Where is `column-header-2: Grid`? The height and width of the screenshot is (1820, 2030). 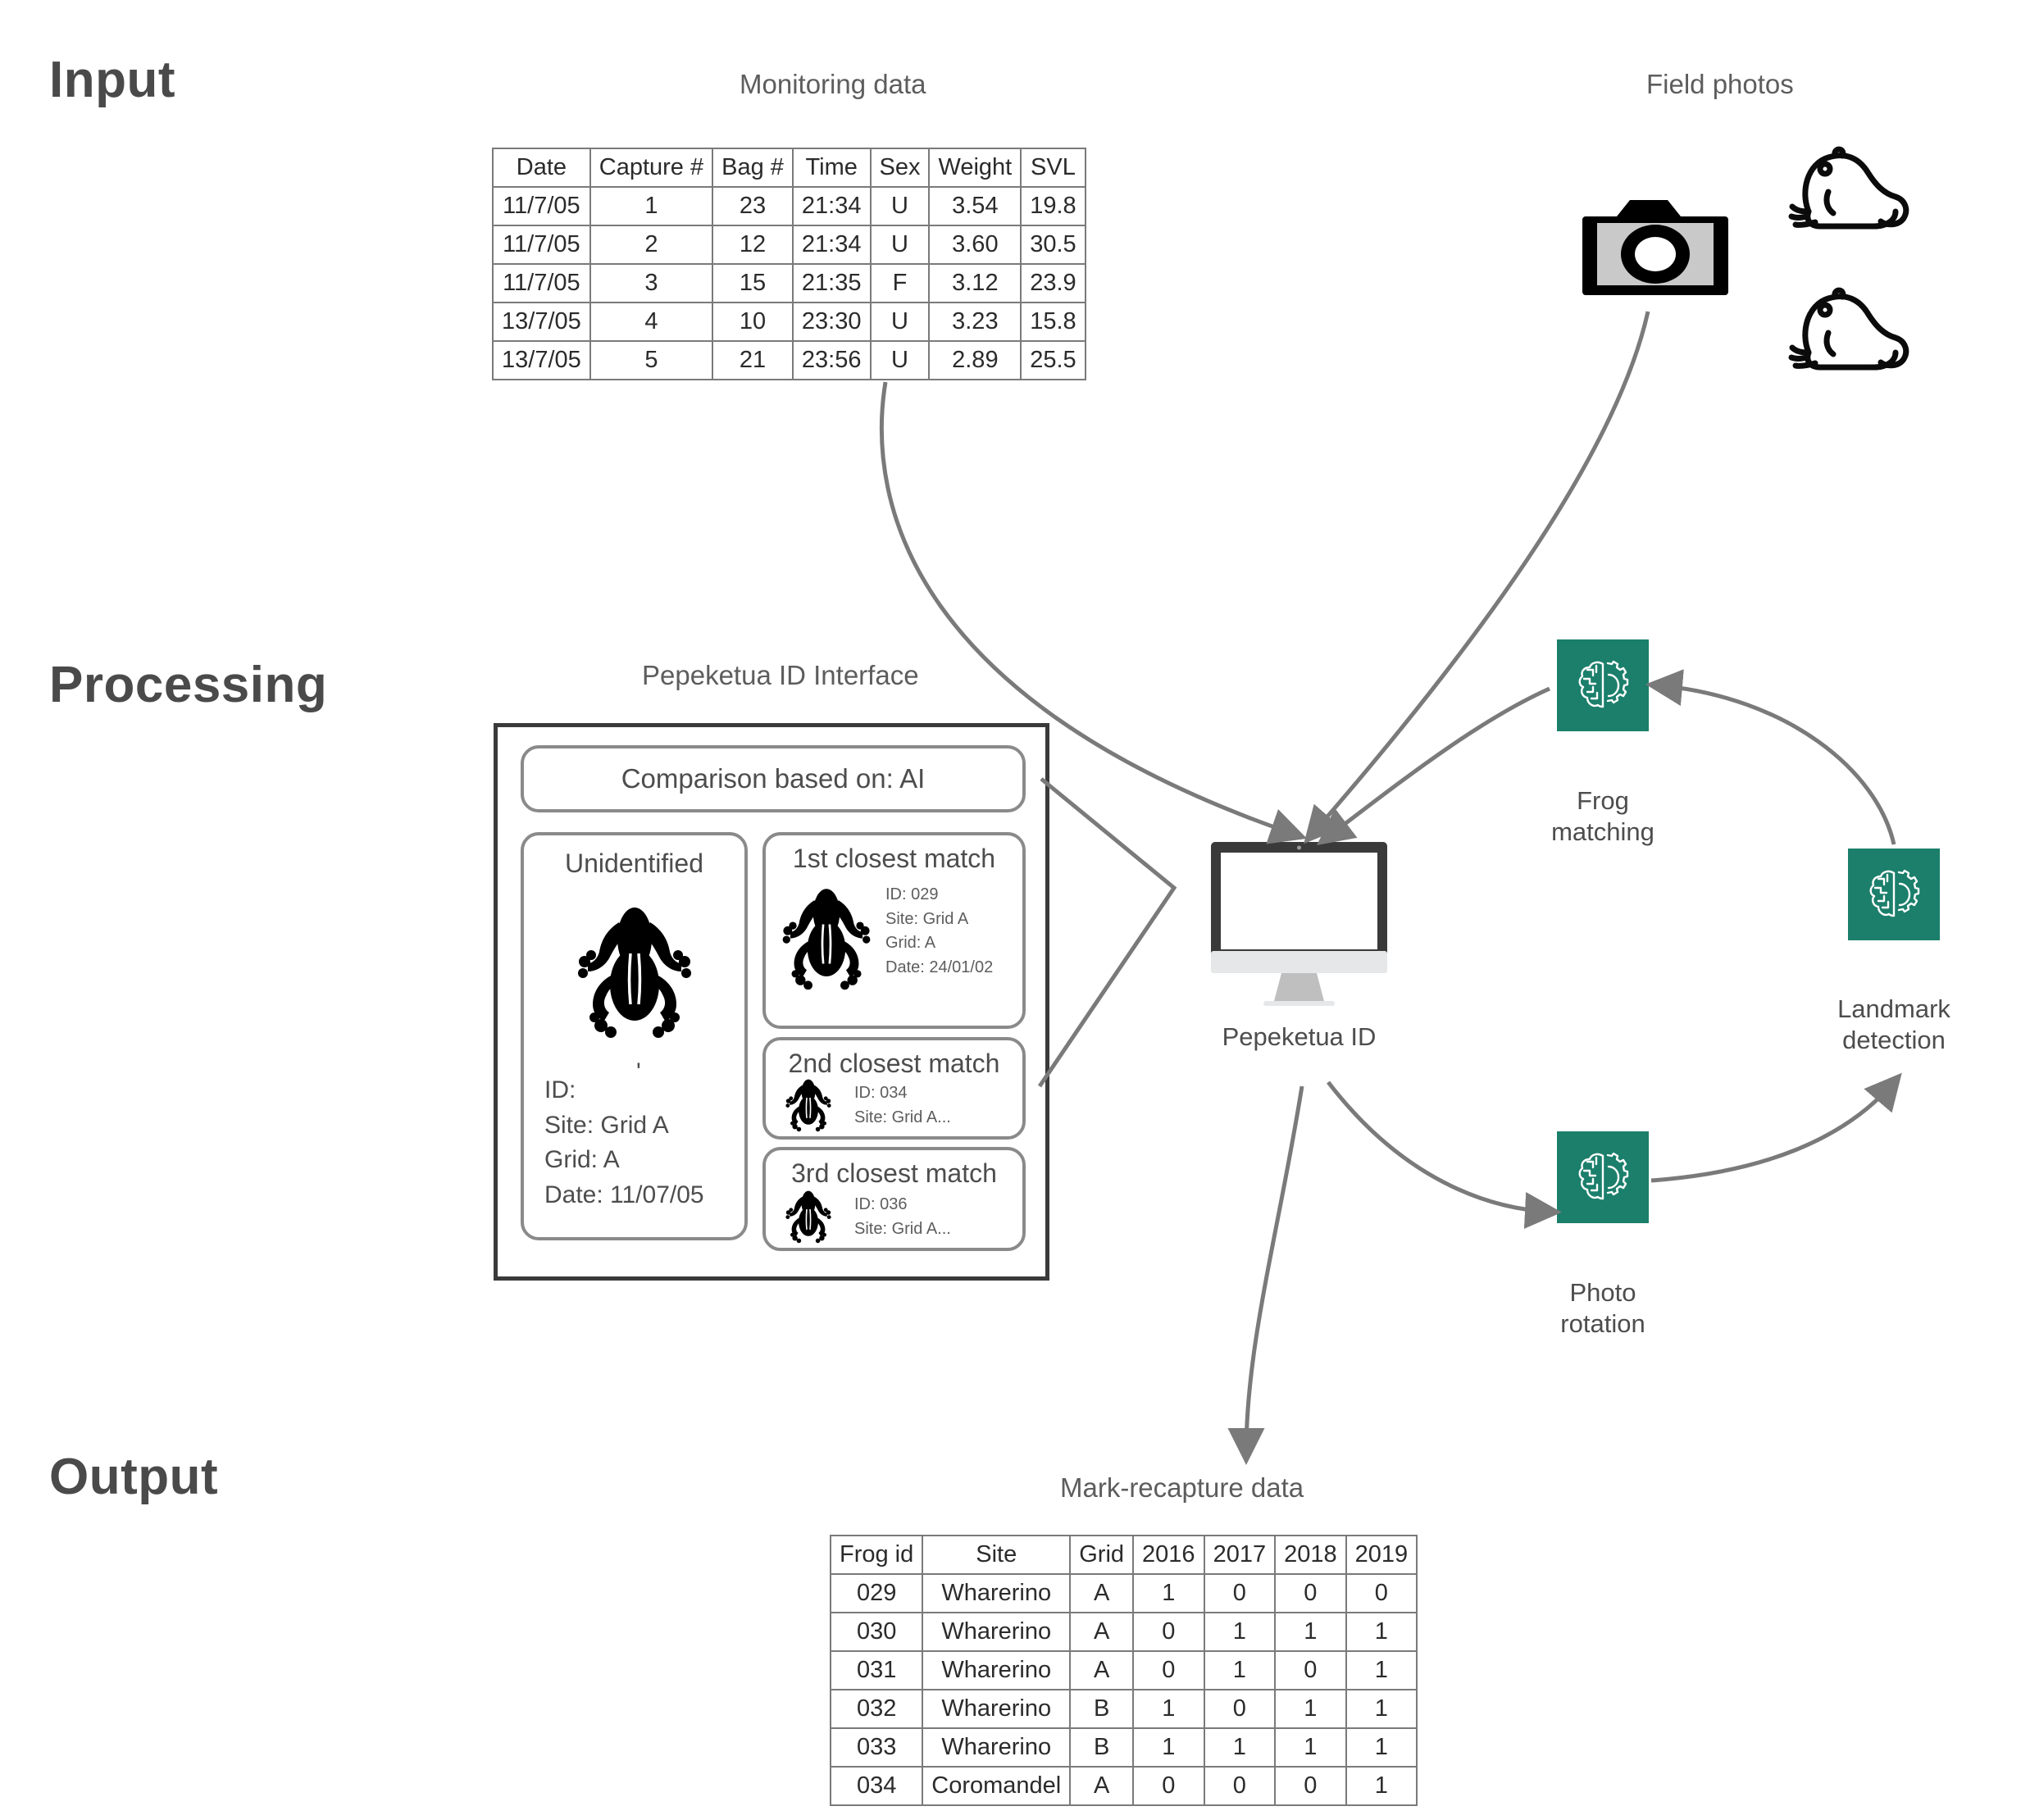
column-header-2: Grid is located at coordinates (1102, 1555).